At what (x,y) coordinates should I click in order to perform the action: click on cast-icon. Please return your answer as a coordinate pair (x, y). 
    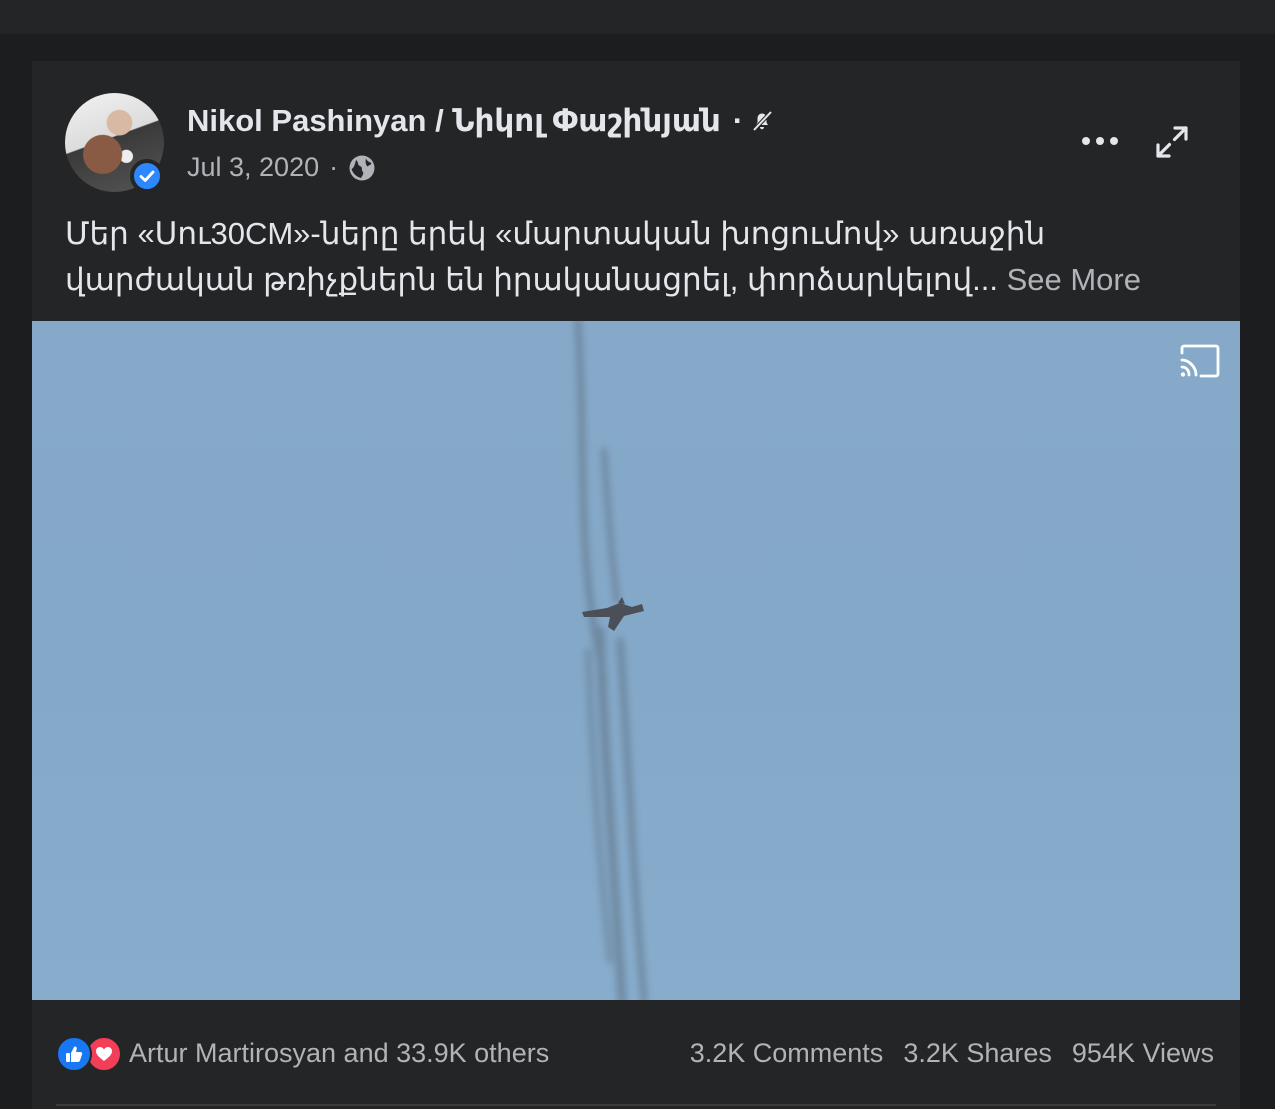
    Looking at the image, I should click on (1200, 361).